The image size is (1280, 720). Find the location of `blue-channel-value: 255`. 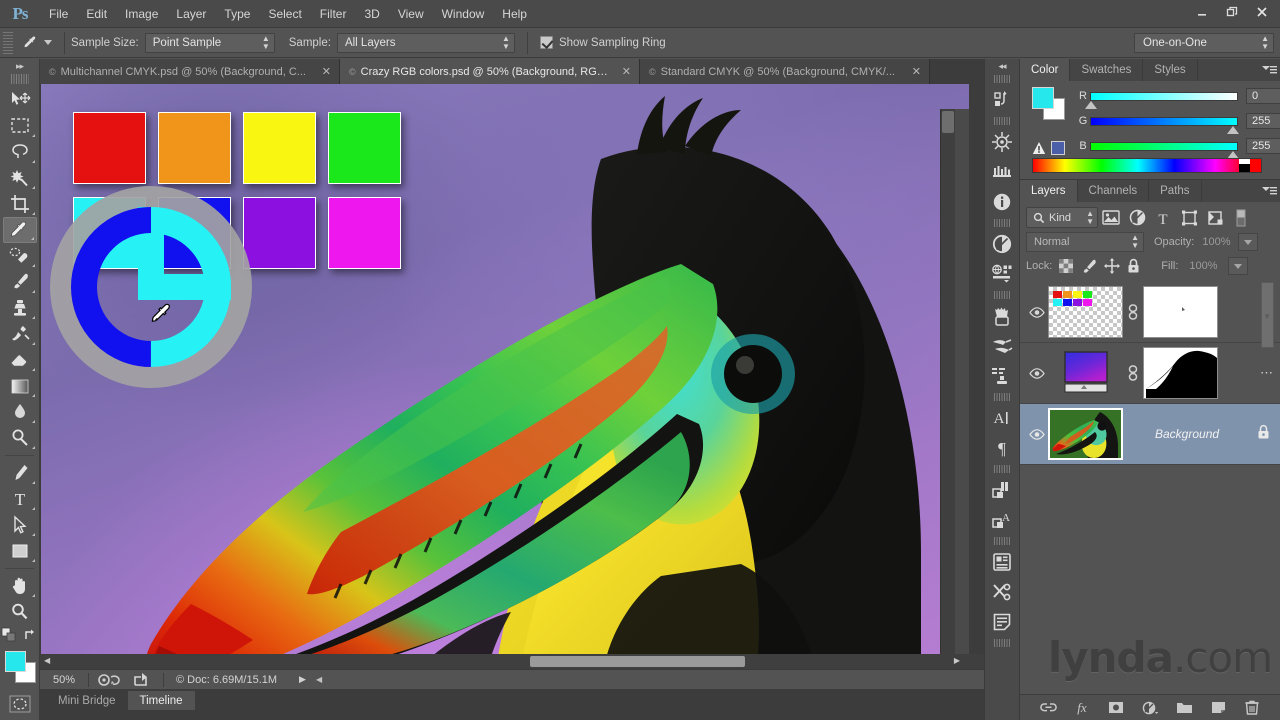

blue-channel-value: 255 is located at coordinates (1263, 146).